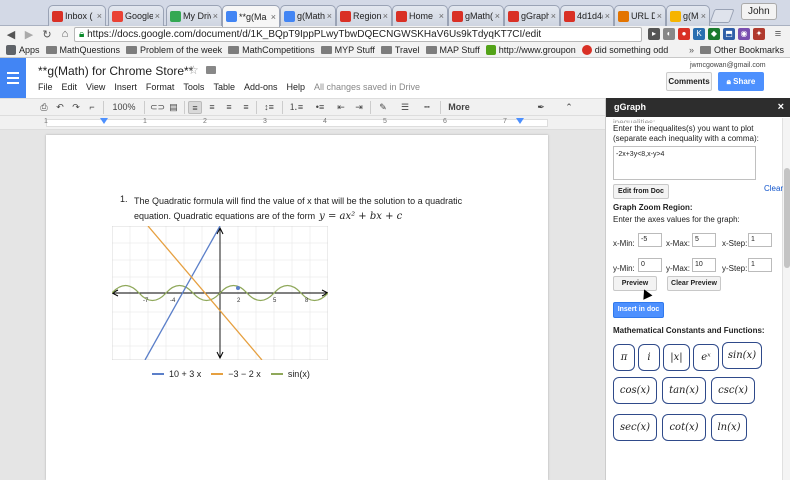 The image size is (790, 480). I want to click on ymax-input: 10, so click(704, 265).